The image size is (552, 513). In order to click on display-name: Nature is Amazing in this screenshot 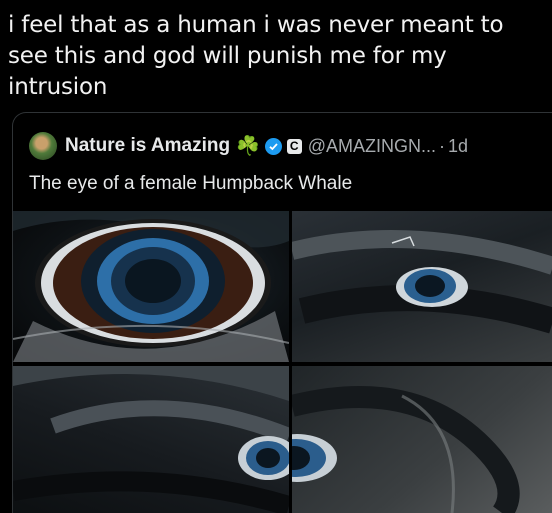, I will do `click(147, 146)`.